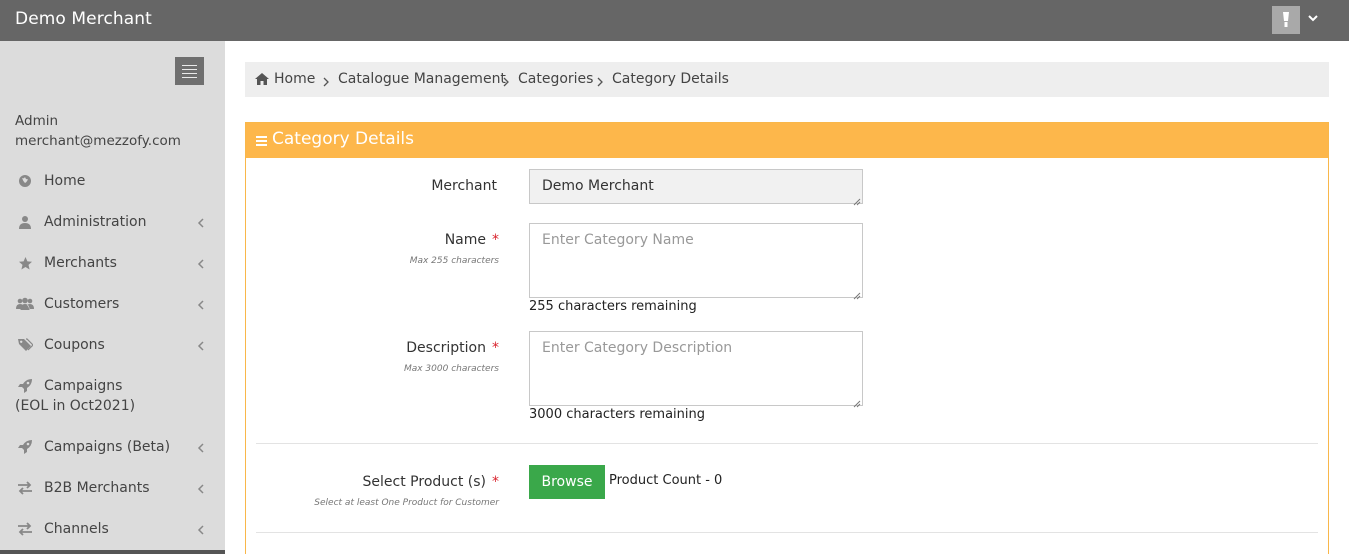 This screenshot has width=1349, height=554. I want to click on breadcrumb-categories: Categories, so click(555, 79).